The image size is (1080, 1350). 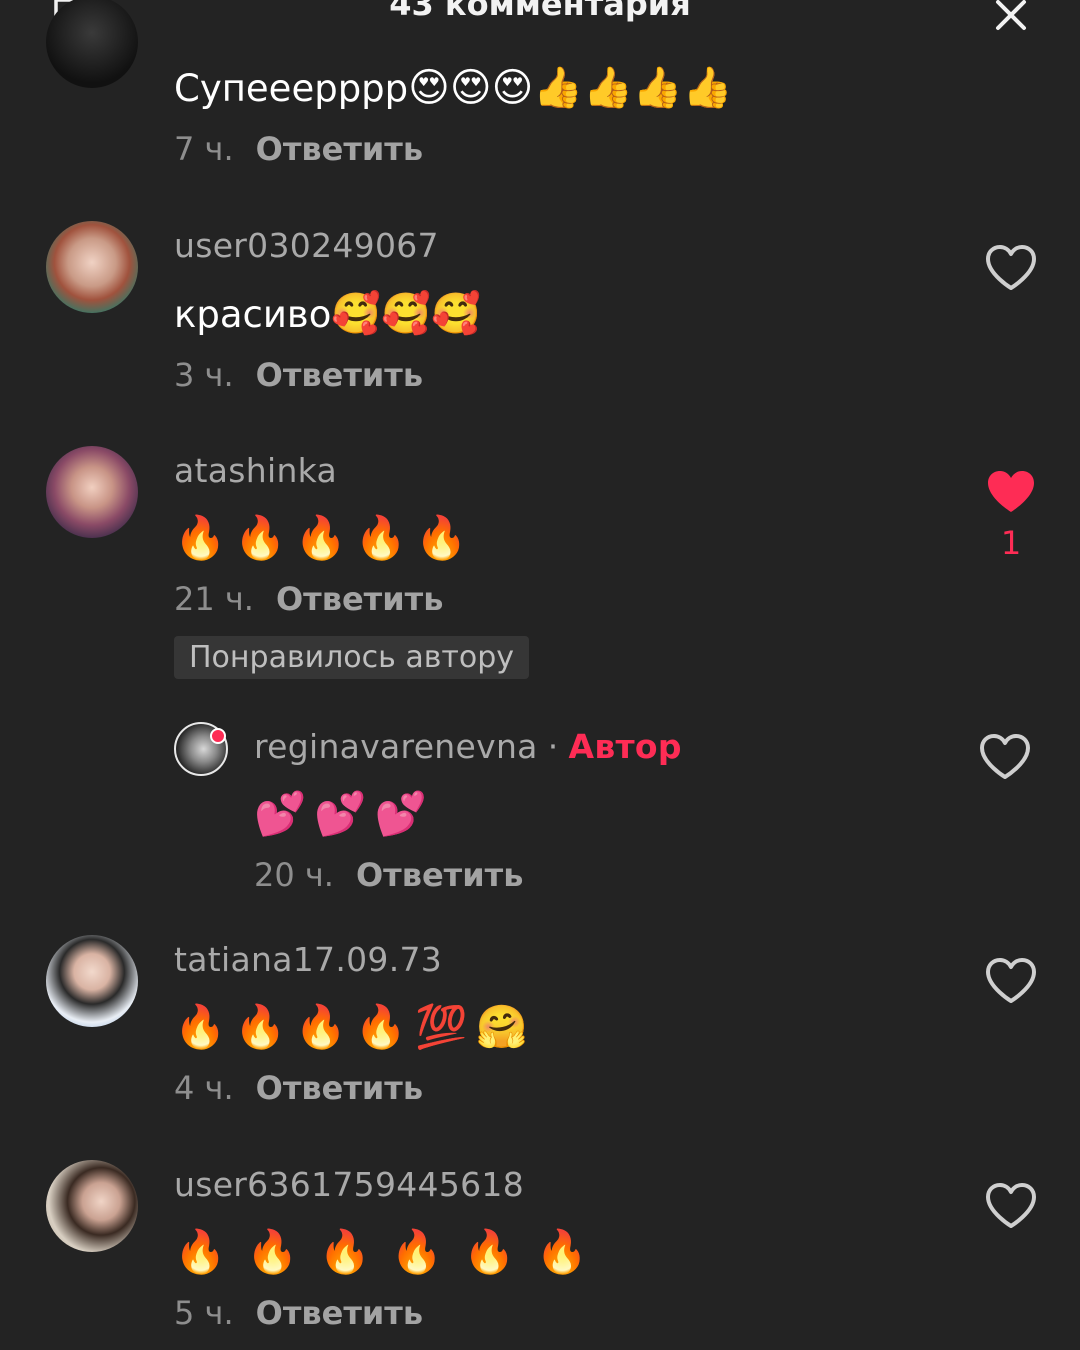 I want to click on heart-filled-icon, so click(x=1011, y=492).